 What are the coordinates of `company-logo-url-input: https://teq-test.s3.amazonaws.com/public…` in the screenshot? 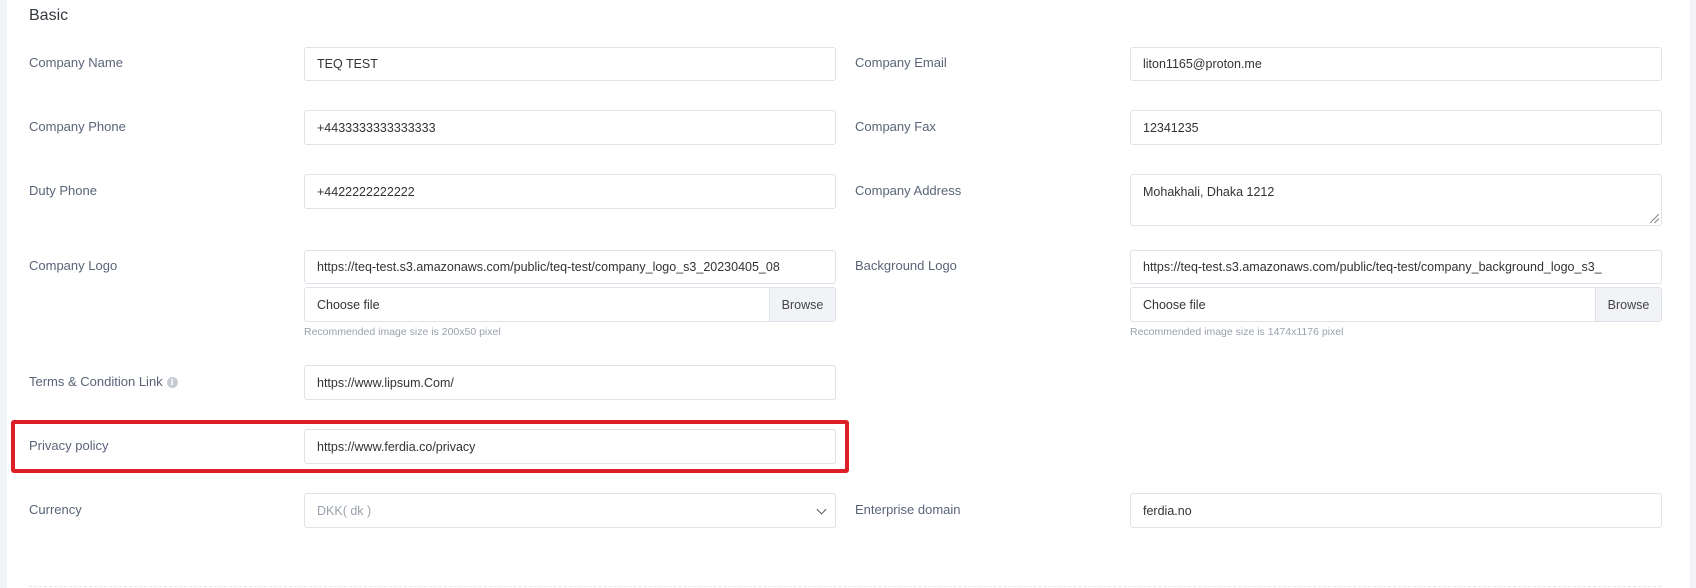 It's located at (570, 267).